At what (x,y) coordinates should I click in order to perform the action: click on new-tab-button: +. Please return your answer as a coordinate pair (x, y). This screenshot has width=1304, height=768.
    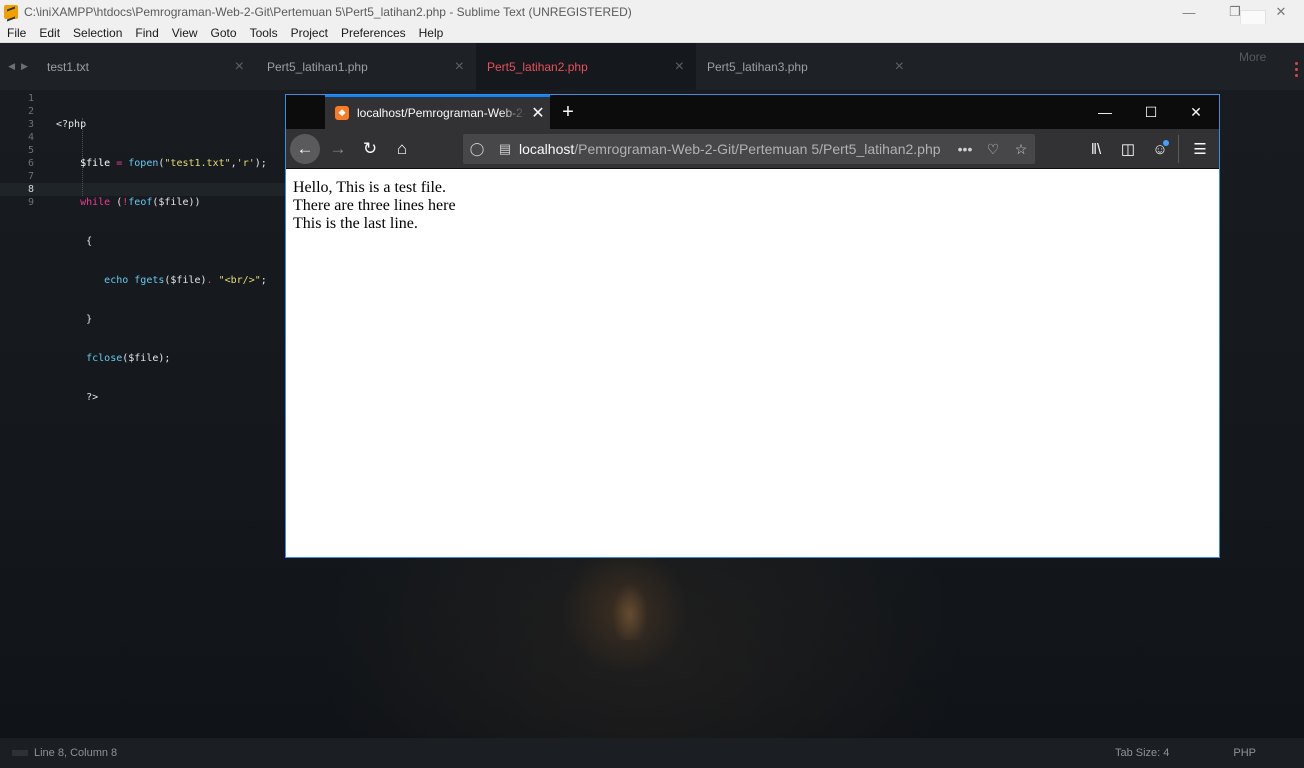
    Looking at the image, I should click on (568, 112).